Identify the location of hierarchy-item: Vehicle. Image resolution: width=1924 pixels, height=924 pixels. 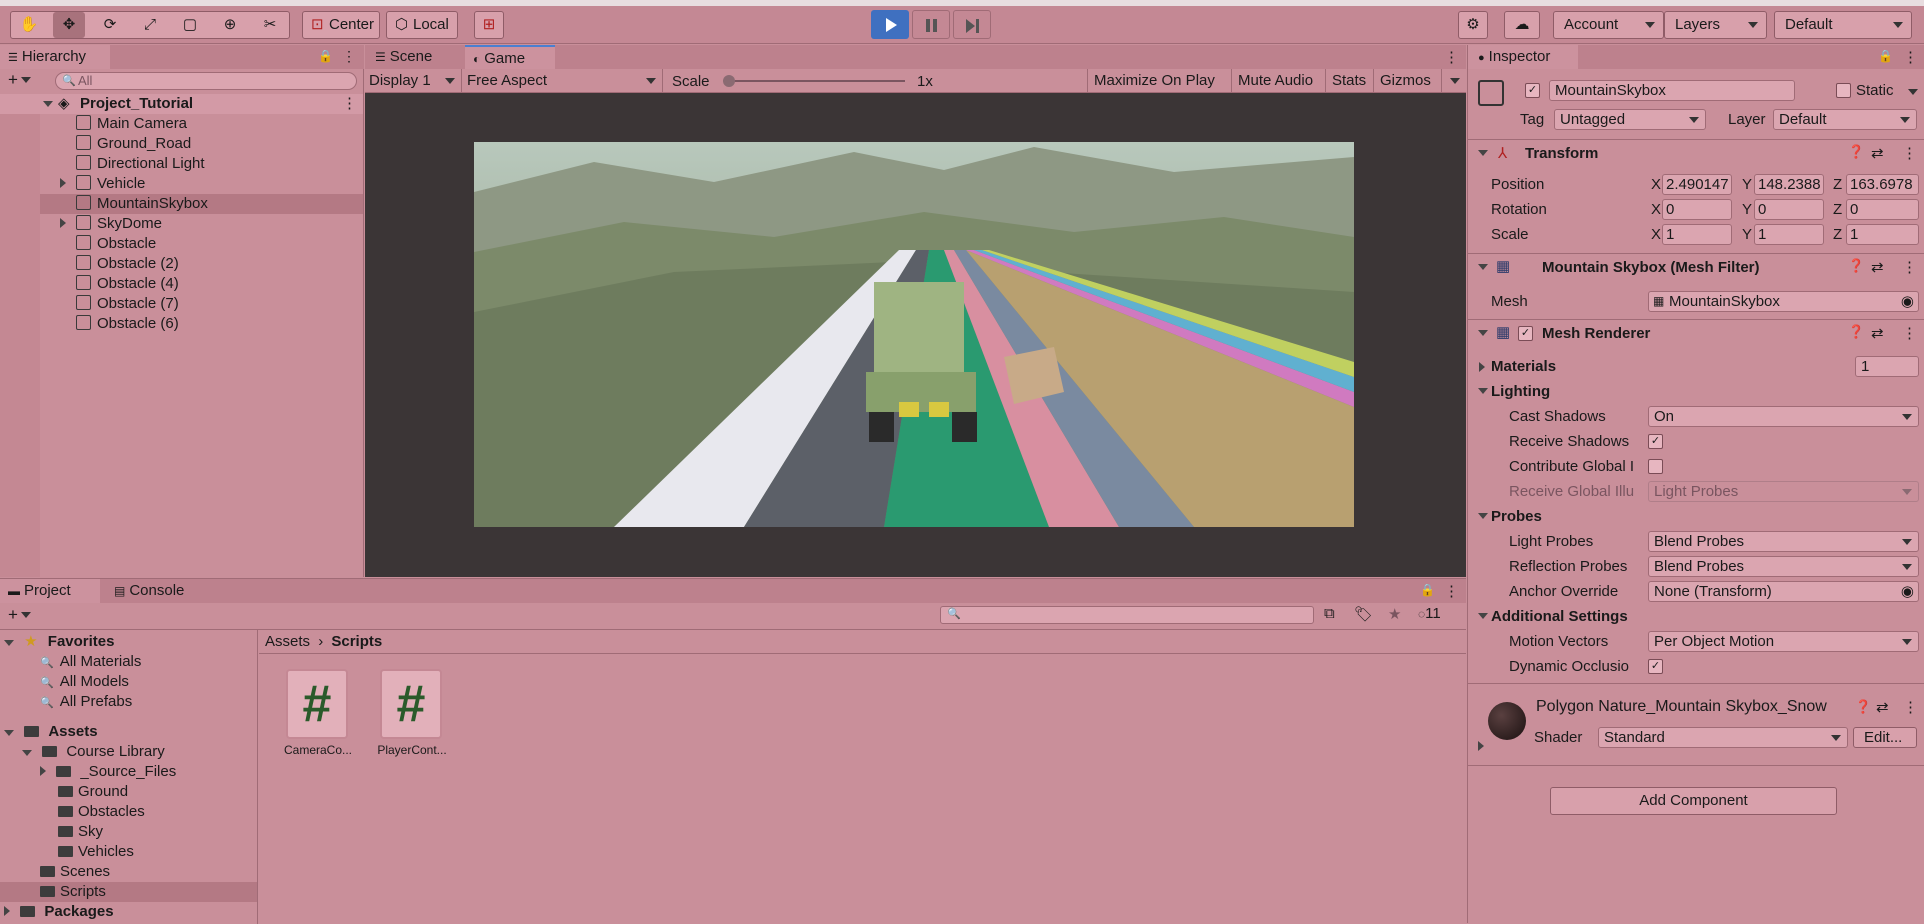
(102, 184).